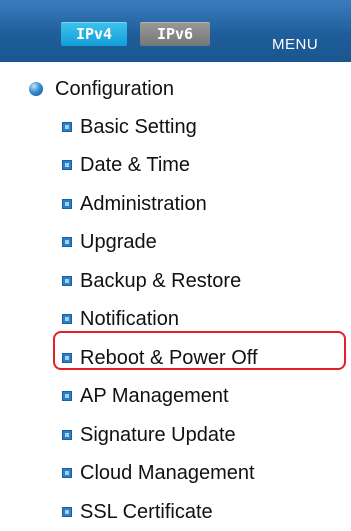  I want to click on nav-item-label: Notification, so click(129, 318).